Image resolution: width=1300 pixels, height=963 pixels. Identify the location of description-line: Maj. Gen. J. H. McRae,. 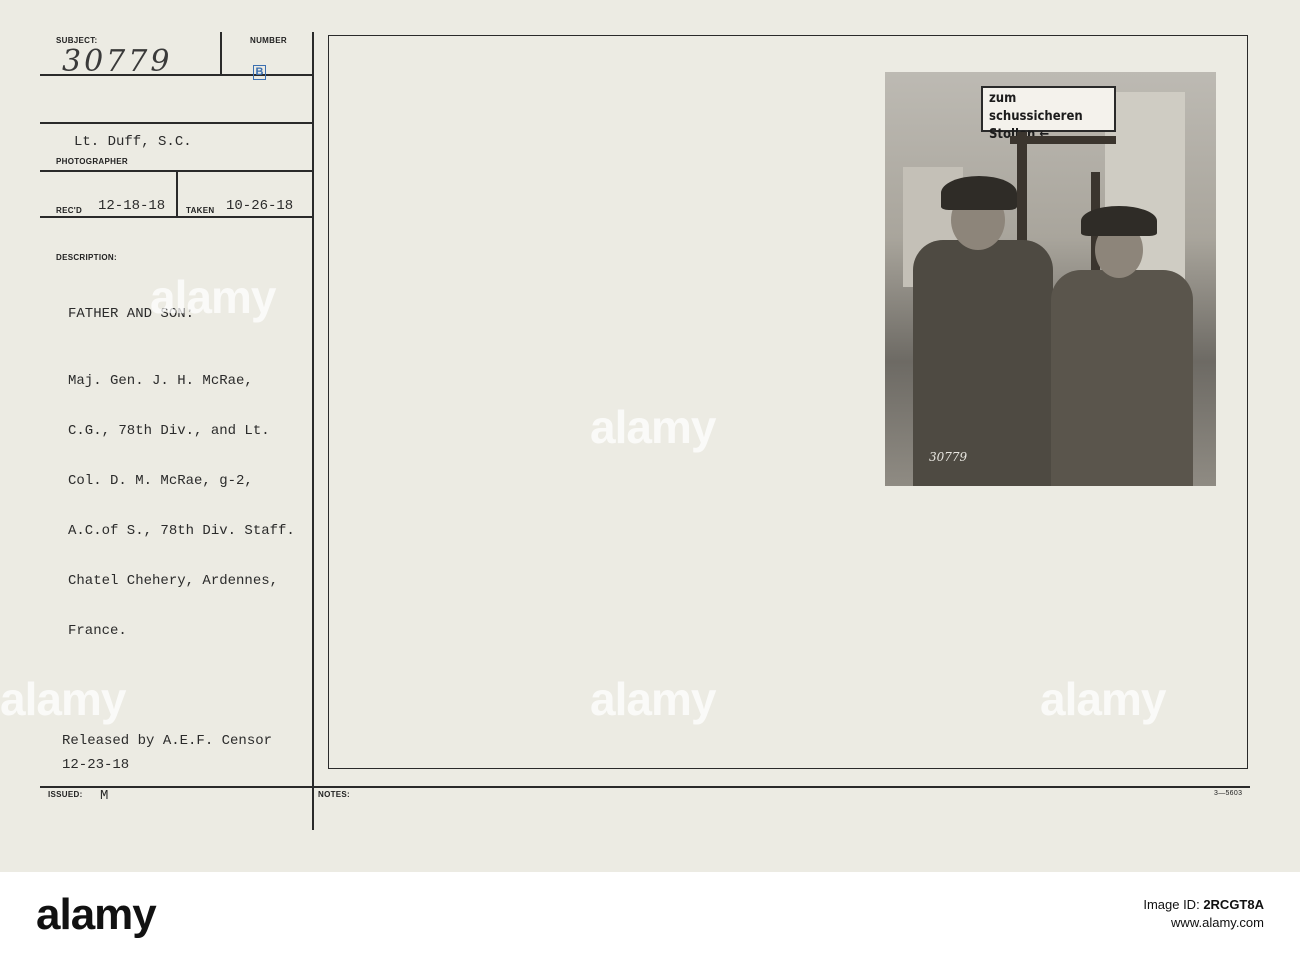
(160, 381).